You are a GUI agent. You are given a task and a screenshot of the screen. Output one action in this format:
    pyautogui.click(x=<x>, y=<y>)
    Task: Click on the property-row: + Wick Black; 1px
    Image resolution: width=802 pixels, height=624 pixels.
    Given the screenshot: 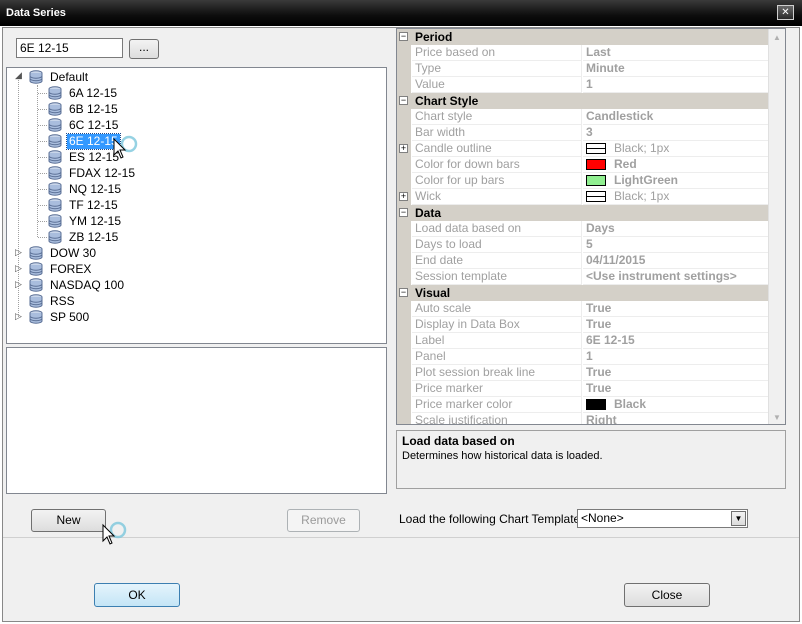 What is the action you would take?
    pyautogui.click(x=583, y=197)
    